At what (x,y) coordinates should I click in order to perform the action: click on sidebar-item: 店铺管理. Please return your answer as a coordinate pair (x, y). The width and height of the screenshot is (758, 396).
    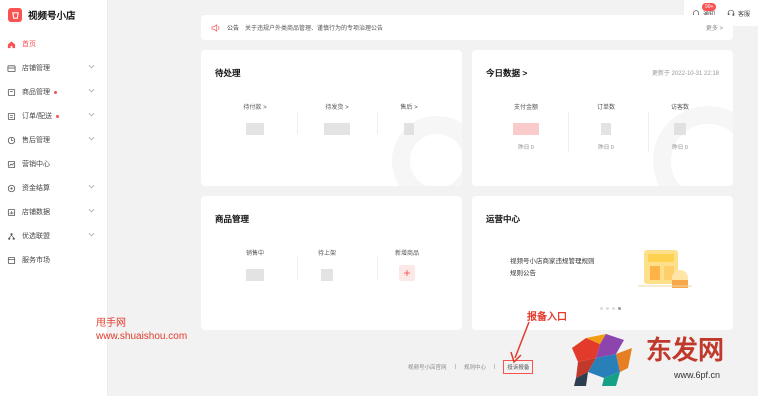
    Looking at the image, I should click on (53, 68).